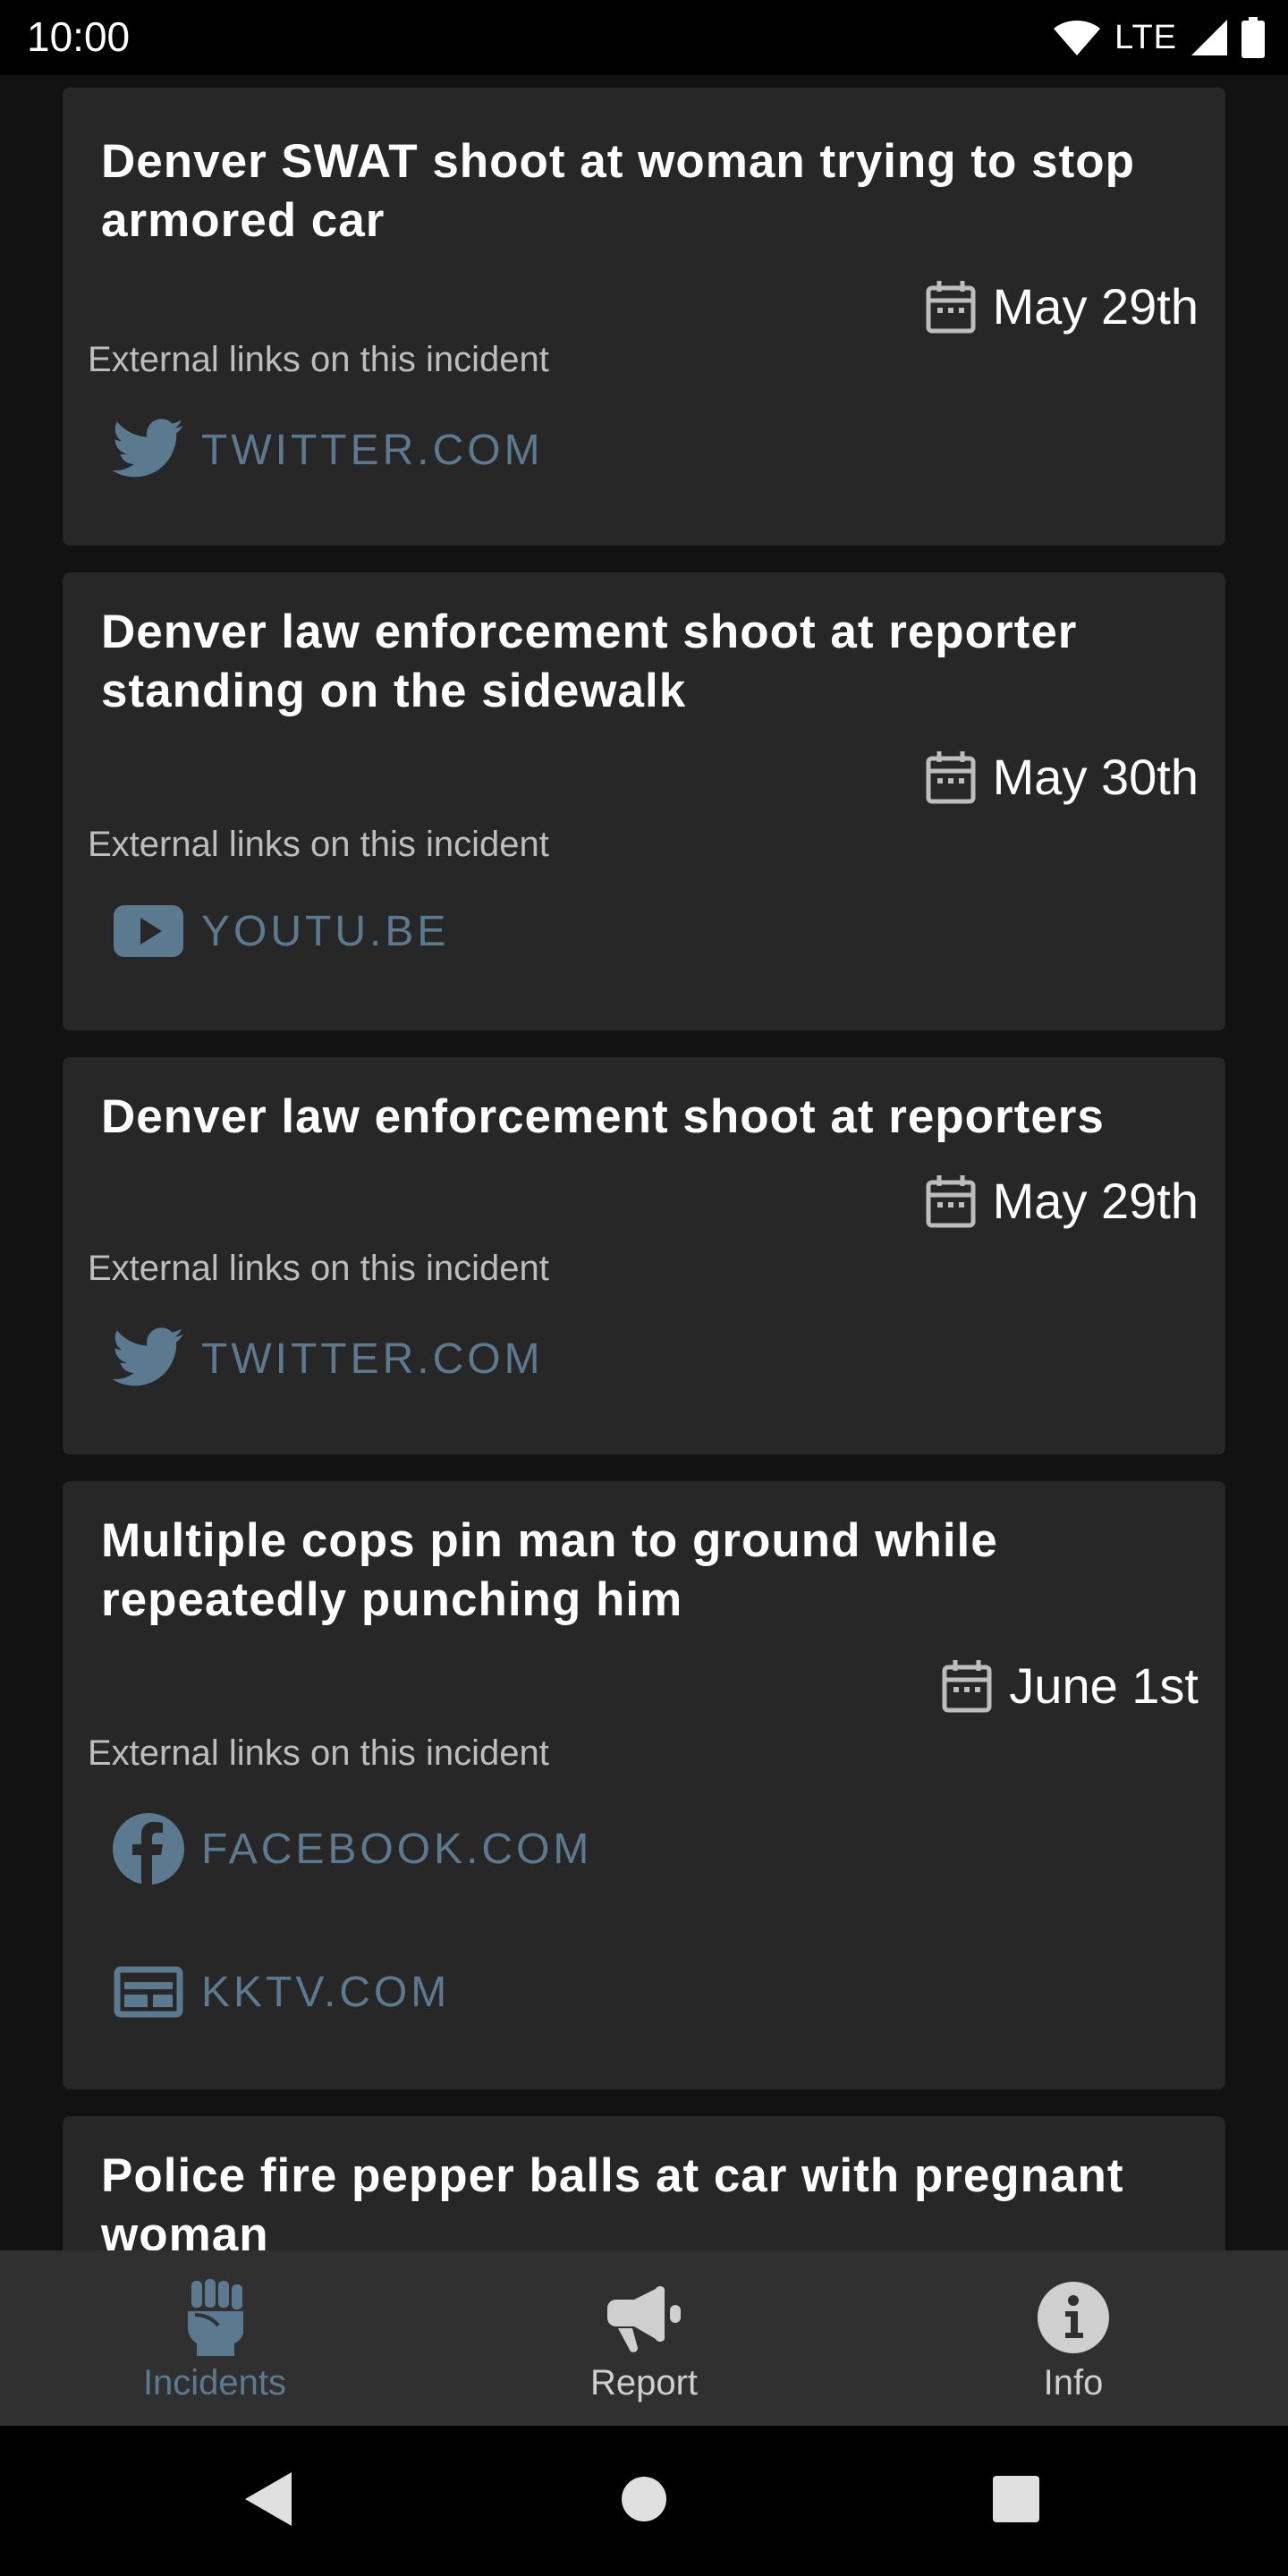  What do you see at coordinates (215, 2317) in the screenshot?
I see `fist-icon` at bounding box center [215, 2317].